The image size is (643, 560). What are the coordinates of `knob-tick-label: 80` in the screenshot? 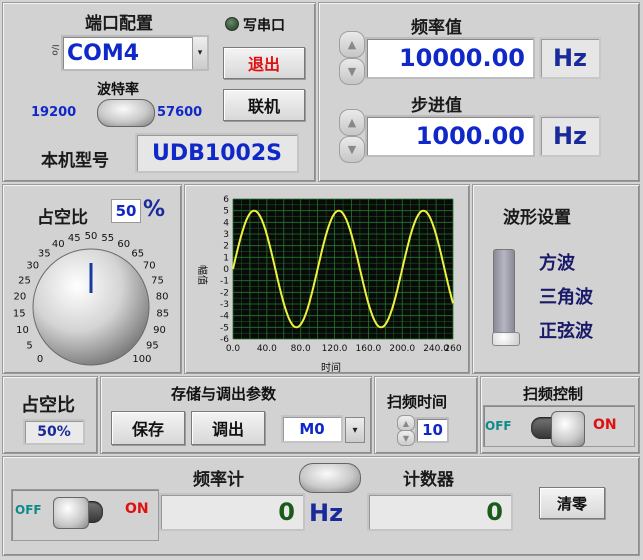 It's located at (162, 297).